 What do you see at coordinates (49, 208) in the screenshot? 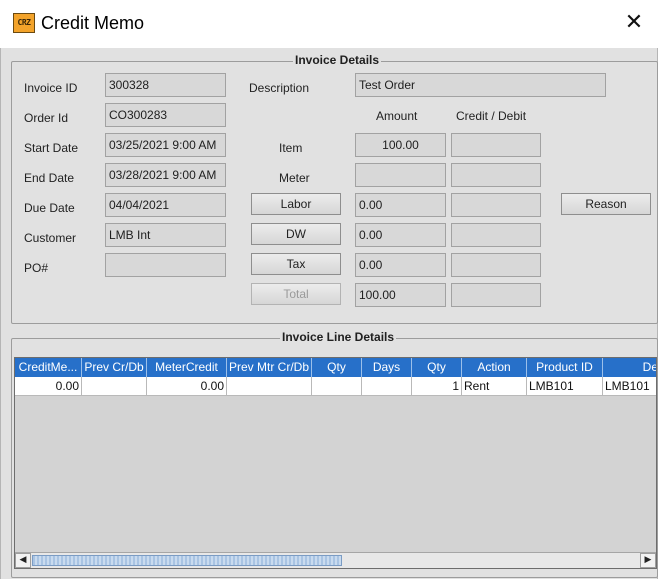
I see `due-date-label: Due Date` at bounding box center [49, 208].